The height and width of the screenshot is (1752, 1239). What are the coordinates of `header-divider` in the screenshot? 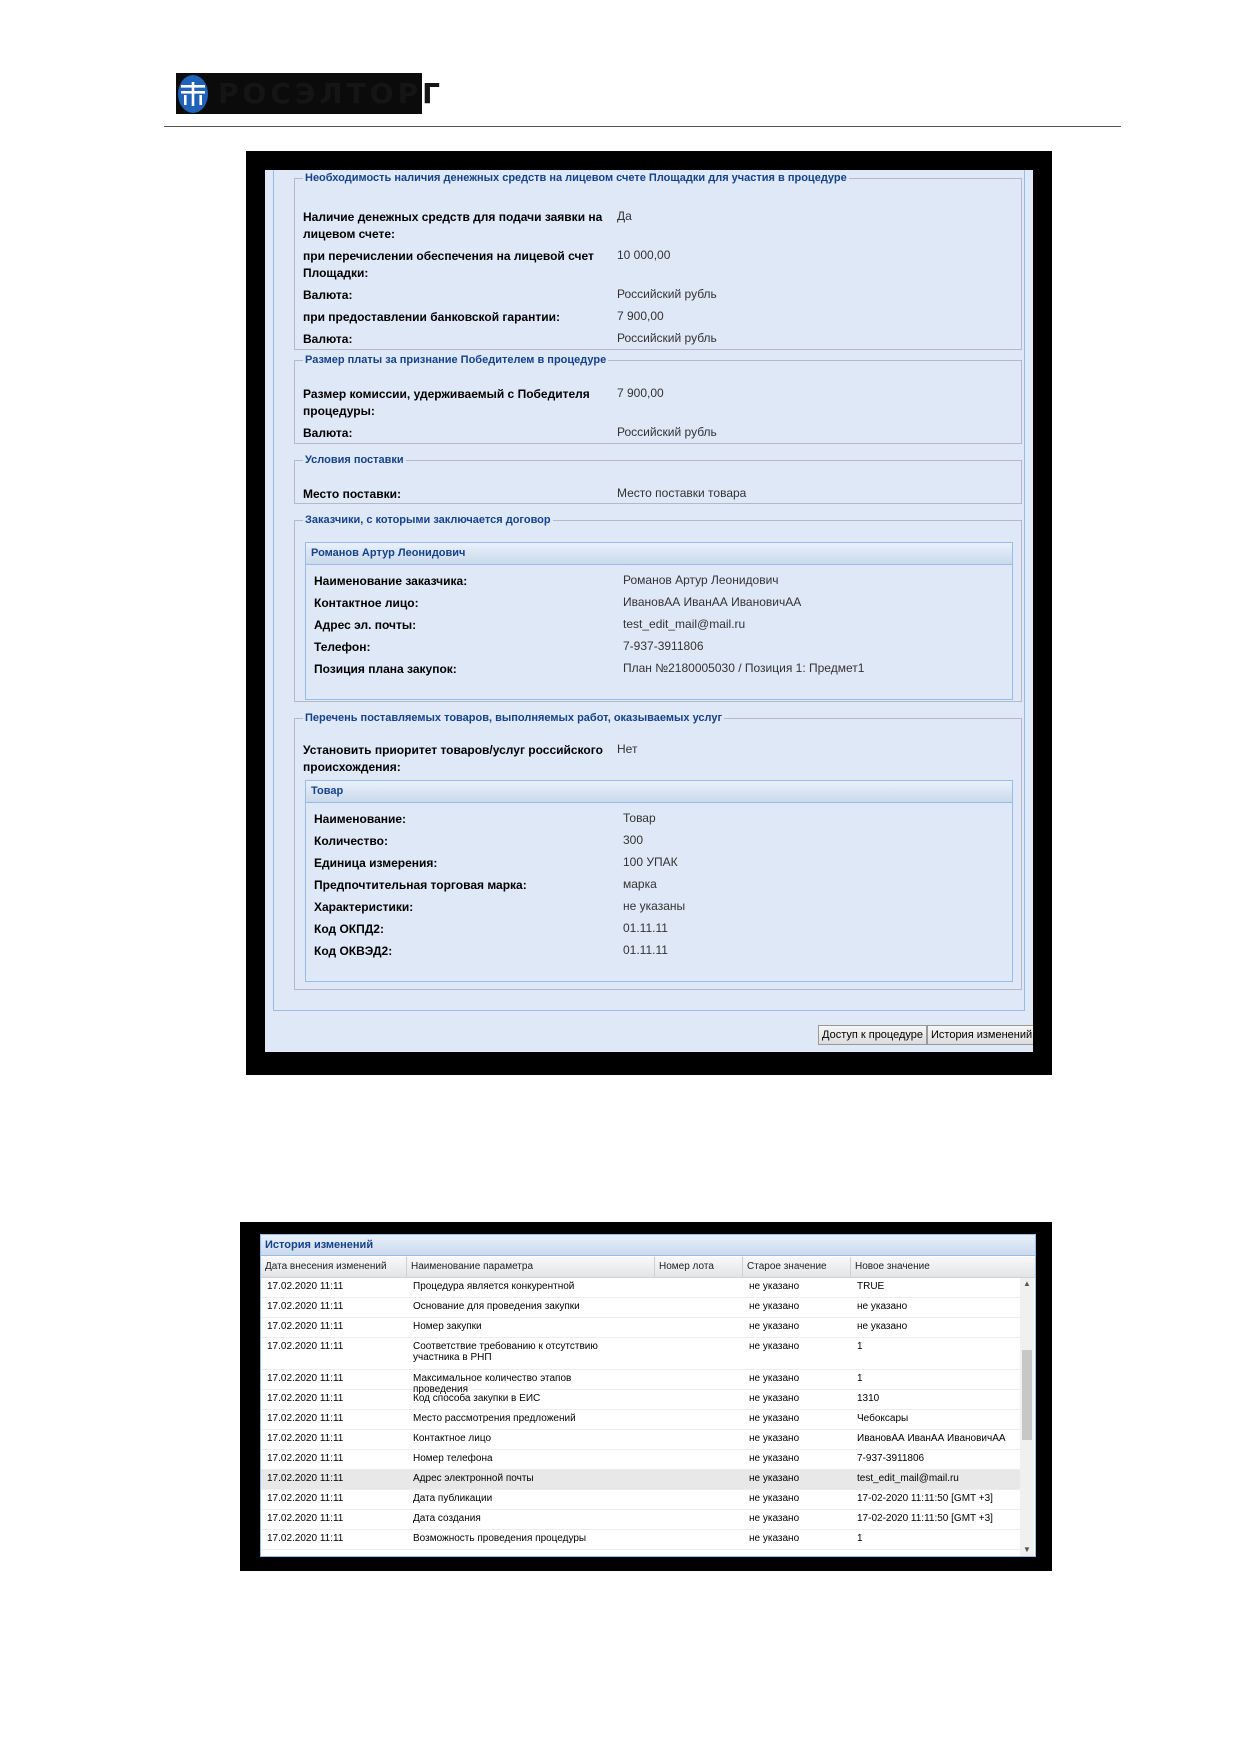 It's located at (642, 126).